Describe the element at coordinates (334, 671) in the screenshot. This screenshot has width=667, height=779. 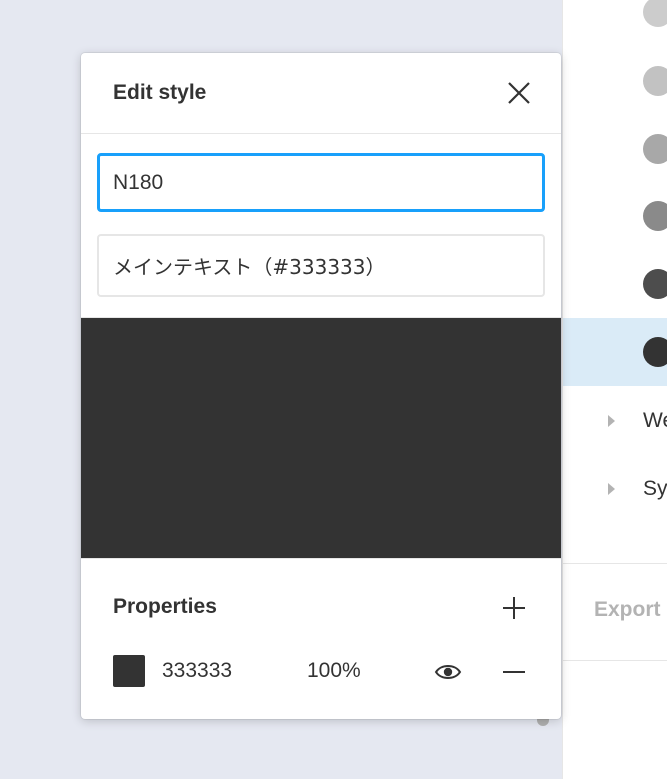
I see `fill-opacity-value: 100%` at that location.